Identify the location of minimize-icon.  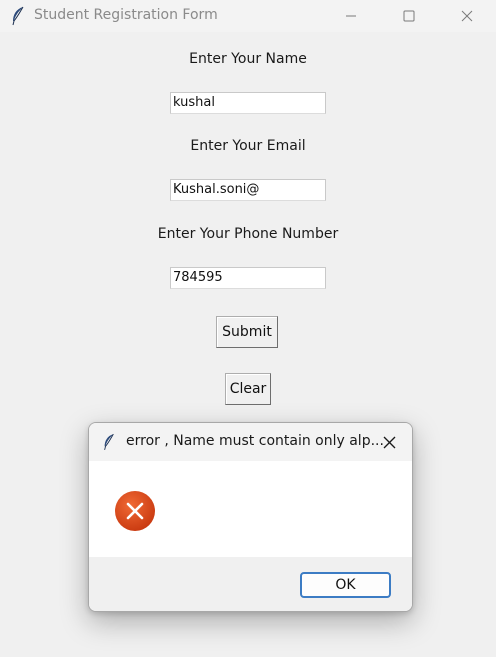
(351, 16).